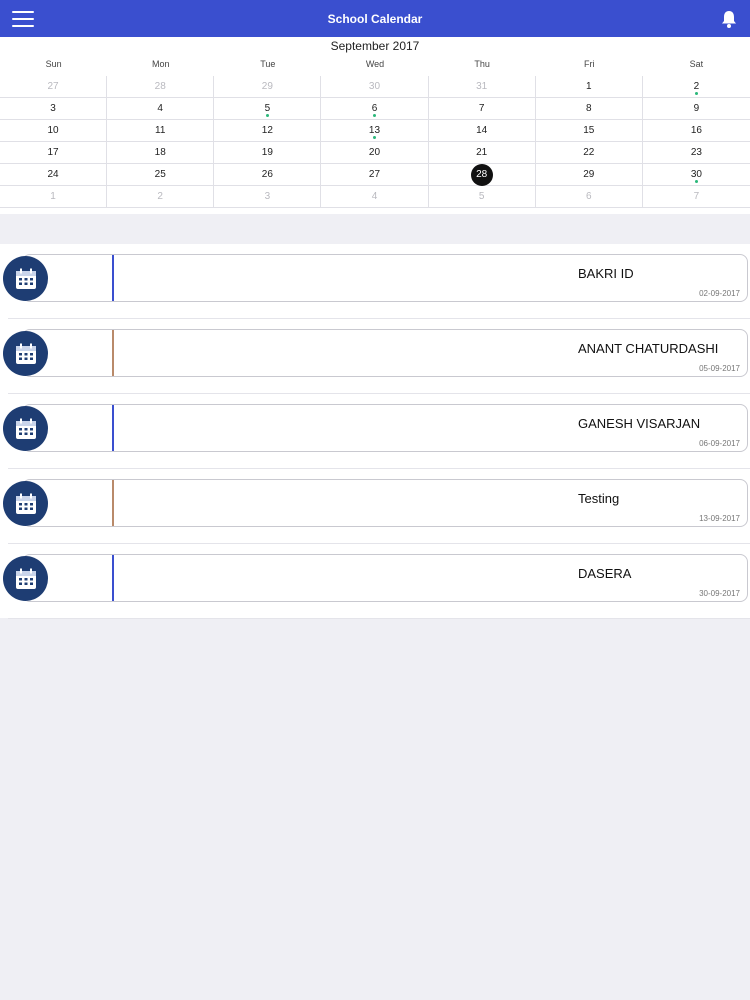 This screenshot has width=750, height=1000. What do you see at coordinates (54, 131) in the screenshot?
I see `calendar-day: 10` at bounding box center [54, 131].